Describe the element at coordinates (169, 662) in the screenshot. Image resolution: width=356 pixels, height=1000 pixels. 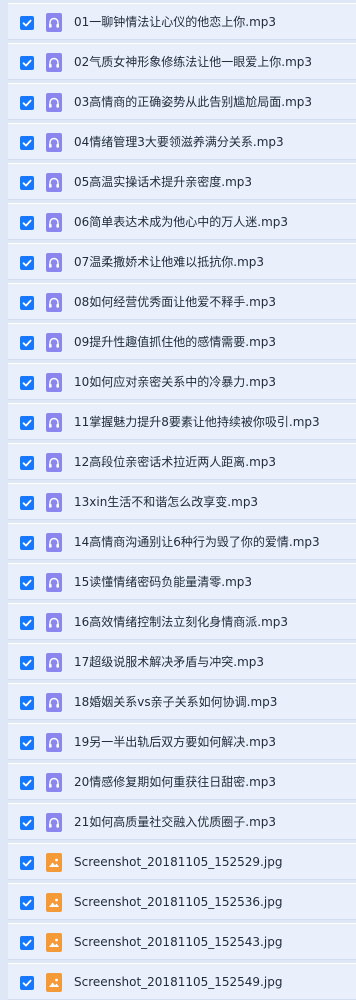
I see `file-name: 17超级说服术解决矛盾与冲突.mp3` at that location.